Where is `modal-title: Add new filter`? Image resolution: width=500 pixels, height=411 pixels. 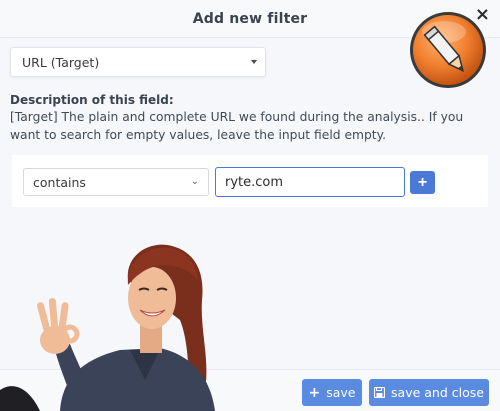 modal-title: Add new filter is located at coordinates (250, 18).